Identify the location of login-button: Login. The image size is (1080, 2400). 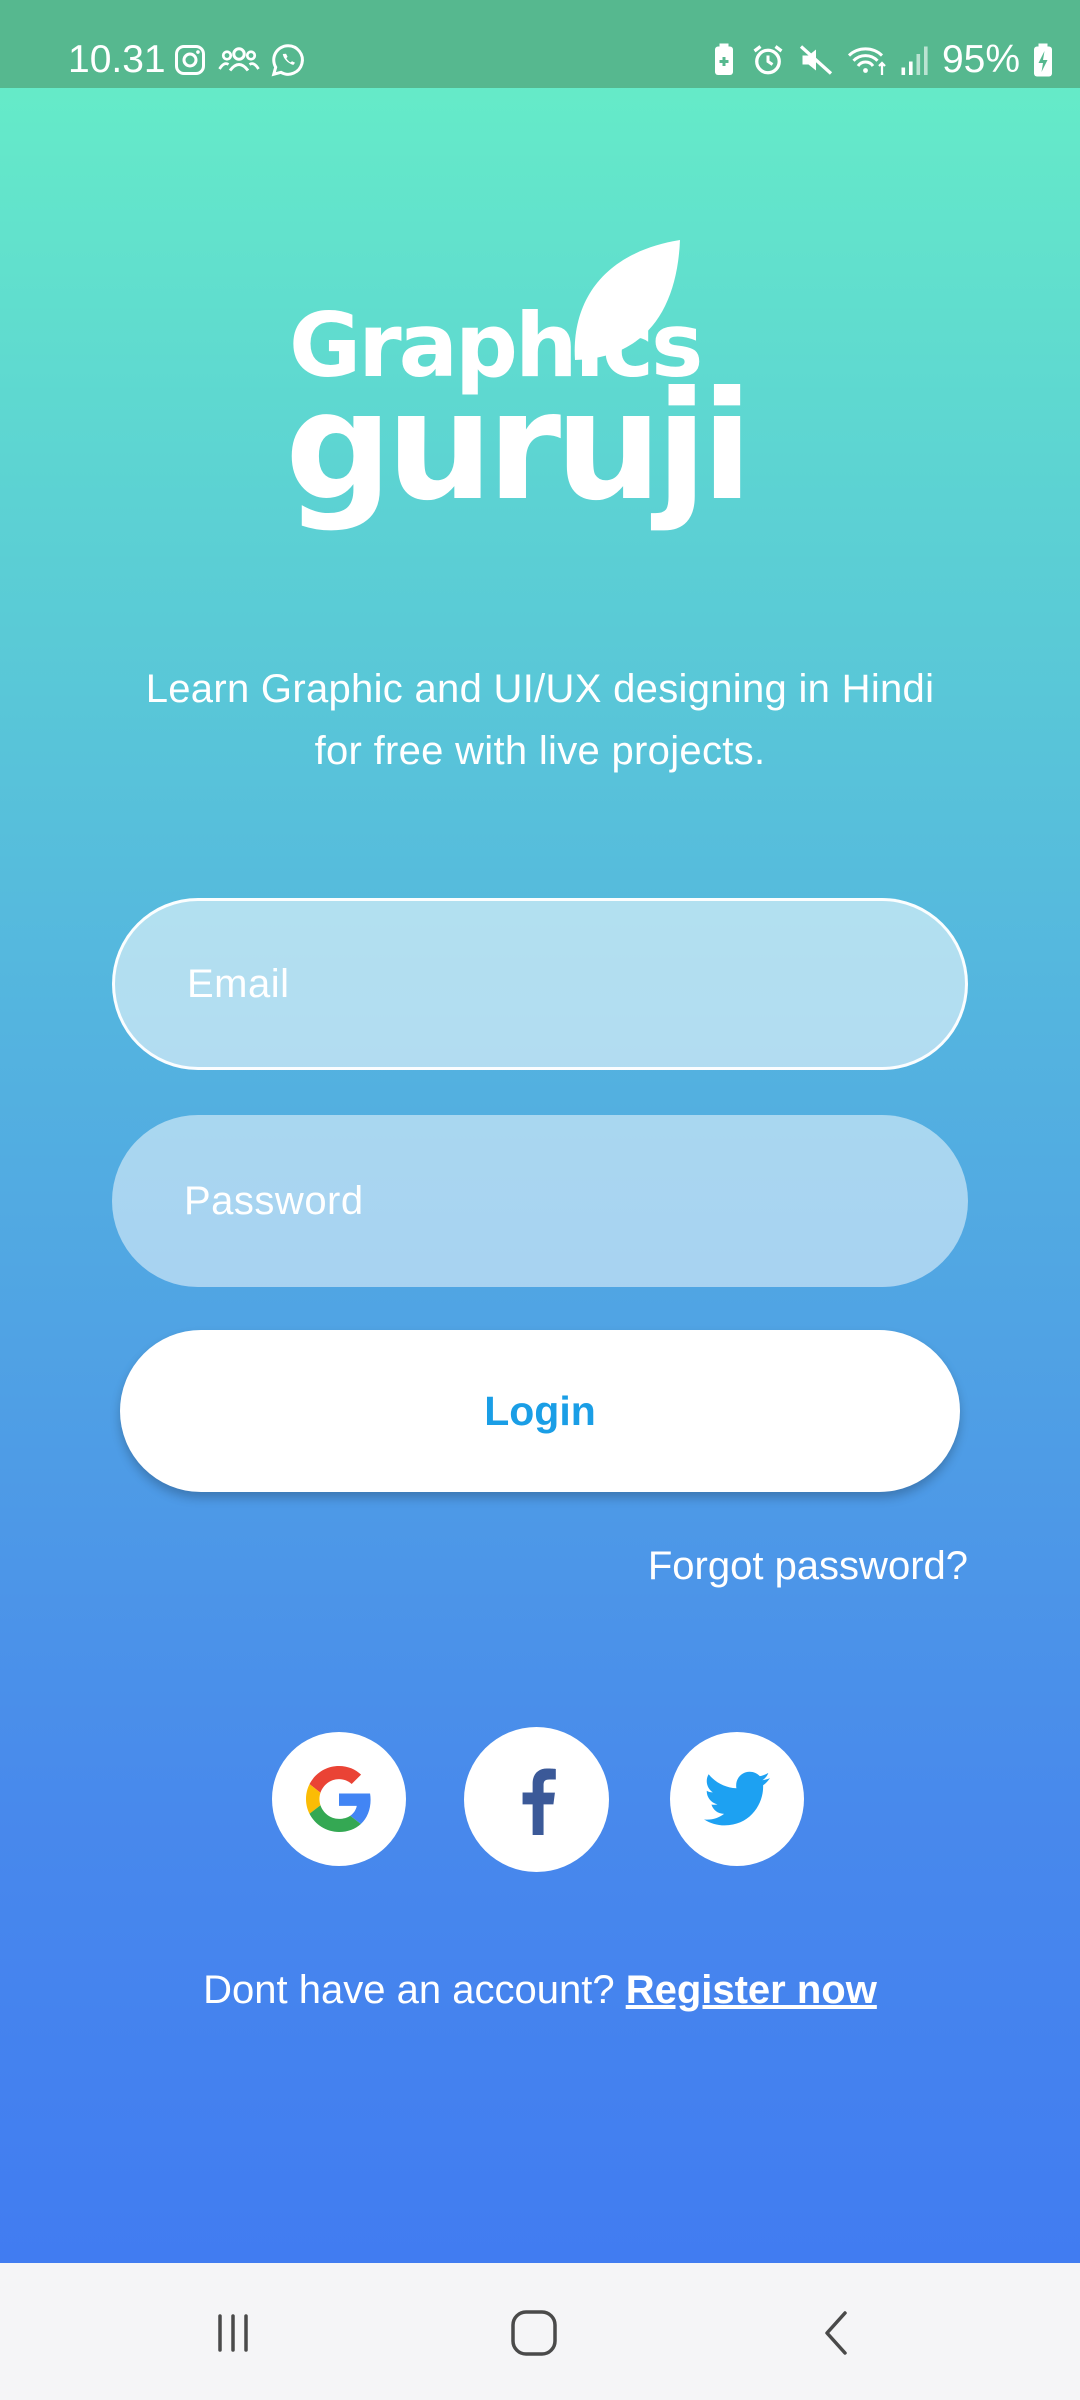
(540, 1411).